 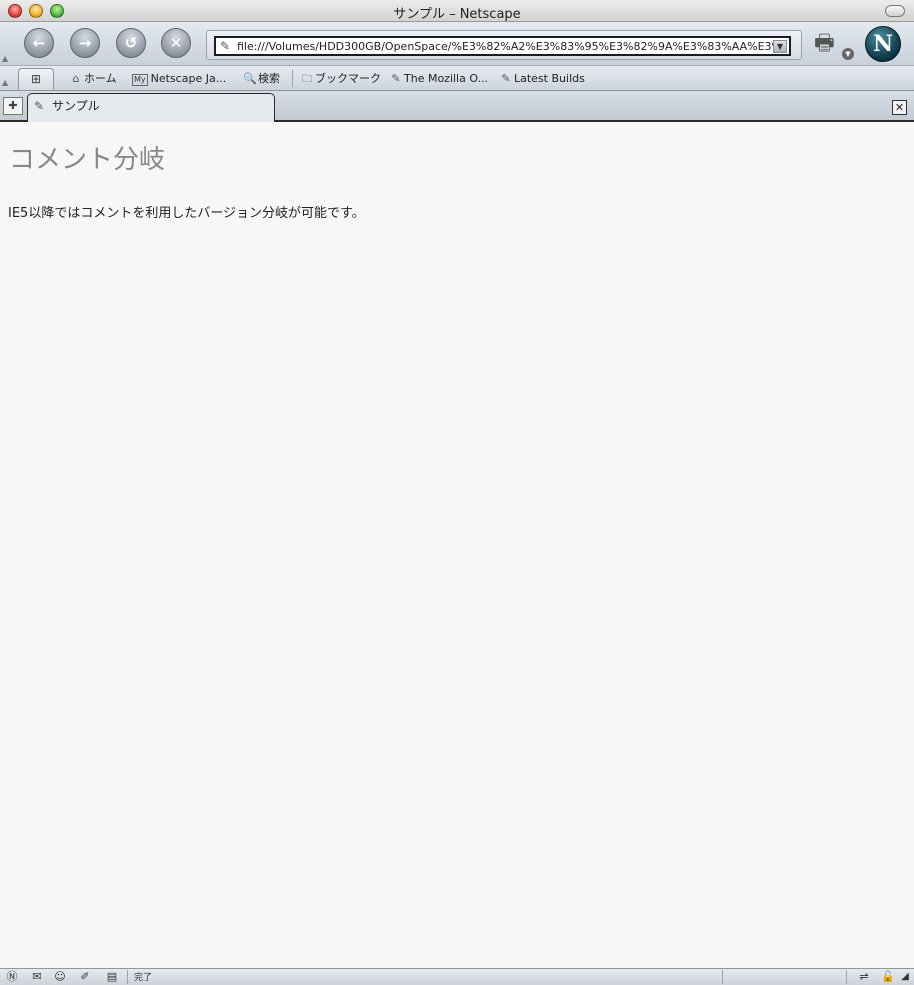 I want to click on tab-sample: ✎ サンプル, so click(x=151, y=107).